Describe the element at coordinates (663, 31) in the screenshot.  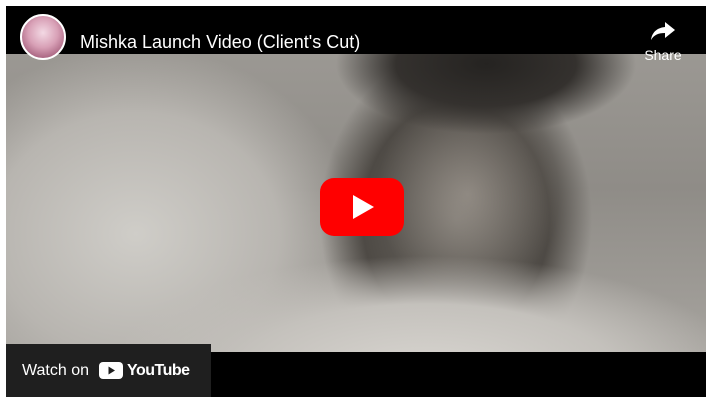
I see `share-arrow-icon` at that location.